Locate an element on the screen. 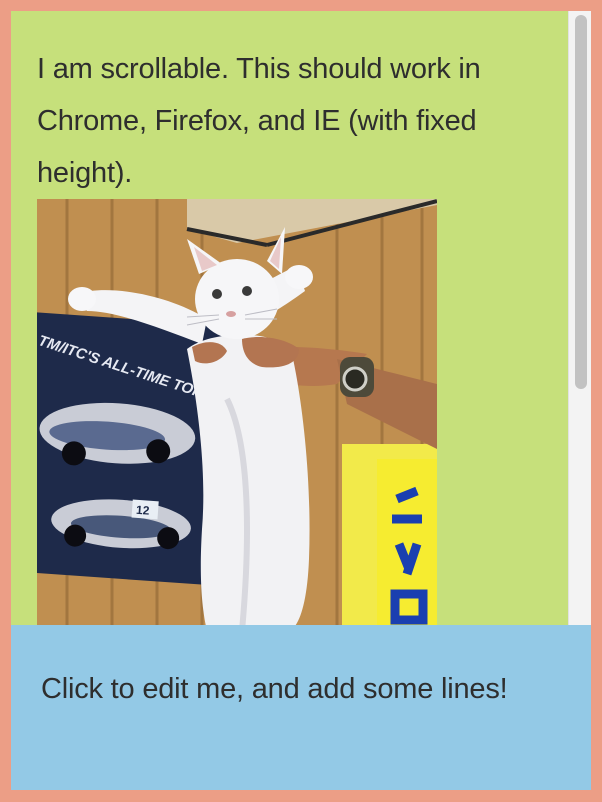 The width and height of the screenshot is (602, 802). scrollbar-thumb is located at coordinates (581, 202).